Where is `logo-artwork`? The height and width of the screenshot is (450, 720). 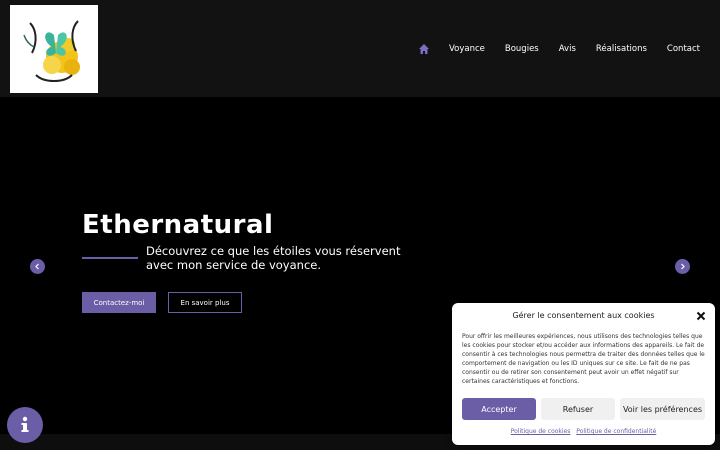 logo-artwork is located at coordinates (54, 49).